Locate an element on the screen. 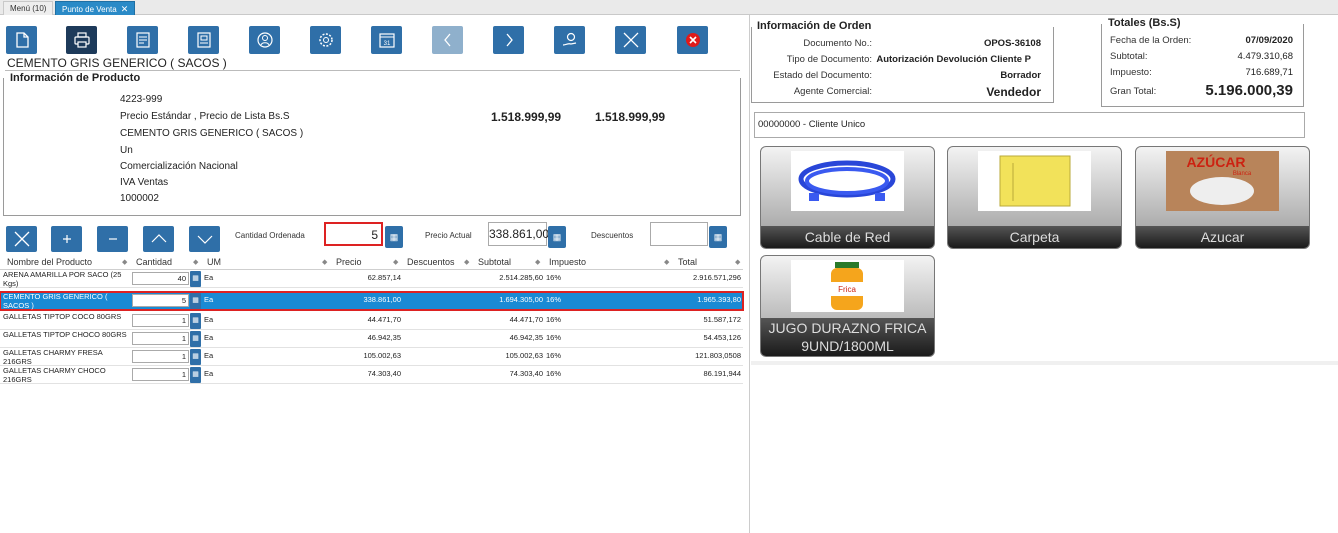 The image size is (1338, 533). col-um: UM is located at coordinates (214, 262).